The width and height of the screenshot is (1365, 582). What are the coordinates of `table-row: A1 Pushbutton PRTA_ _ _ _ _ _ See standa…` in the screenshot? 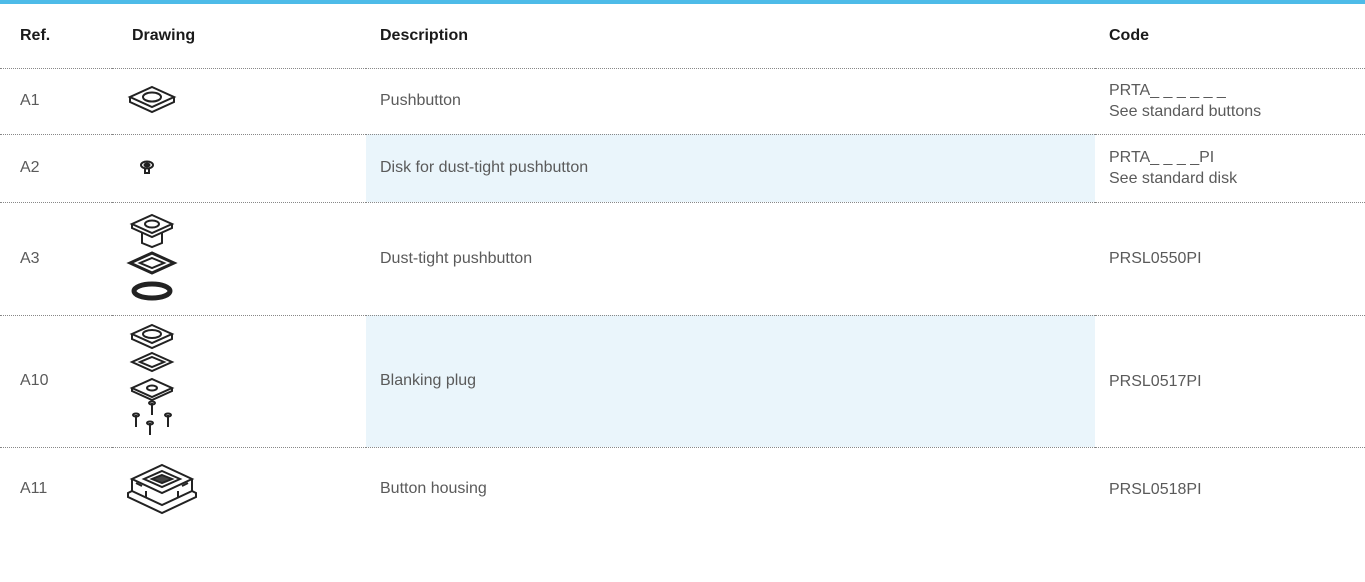 It's located at (682, 101).